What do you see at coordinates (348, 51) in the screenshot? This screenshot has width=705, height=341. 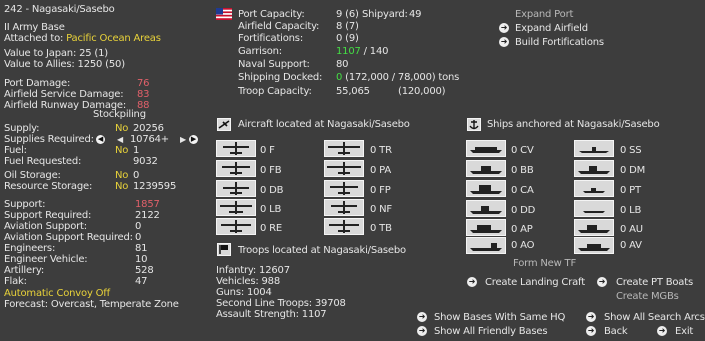 I see `garrison-current: 1107` at bounding box center [348, 51].